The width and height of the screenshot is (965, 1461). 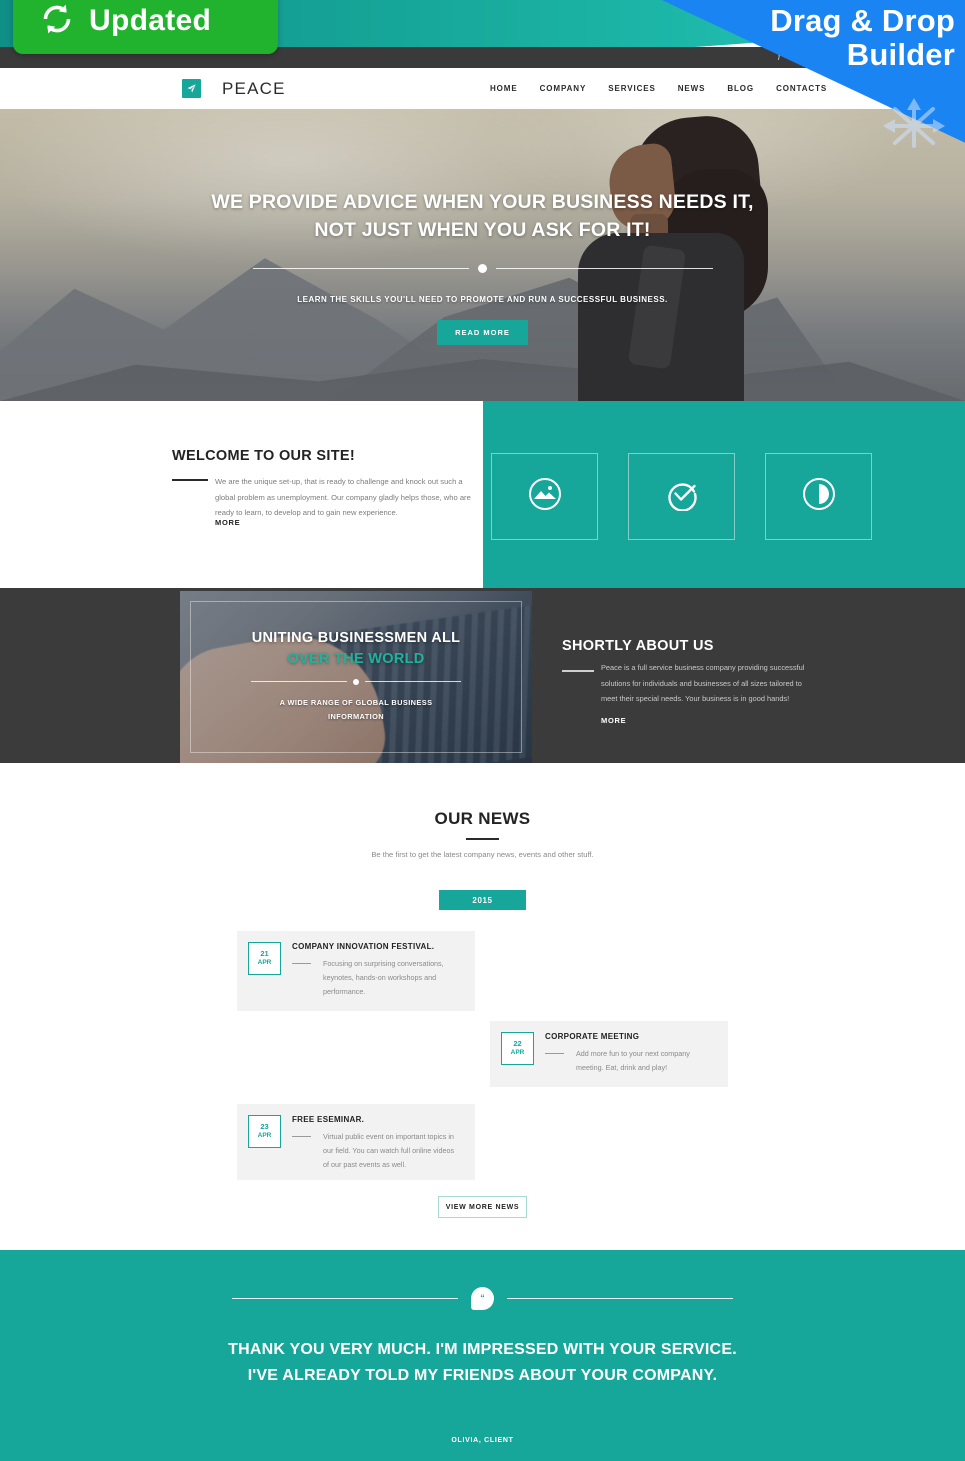 I want to click on about-title-dash, so click(x=578, y=671).